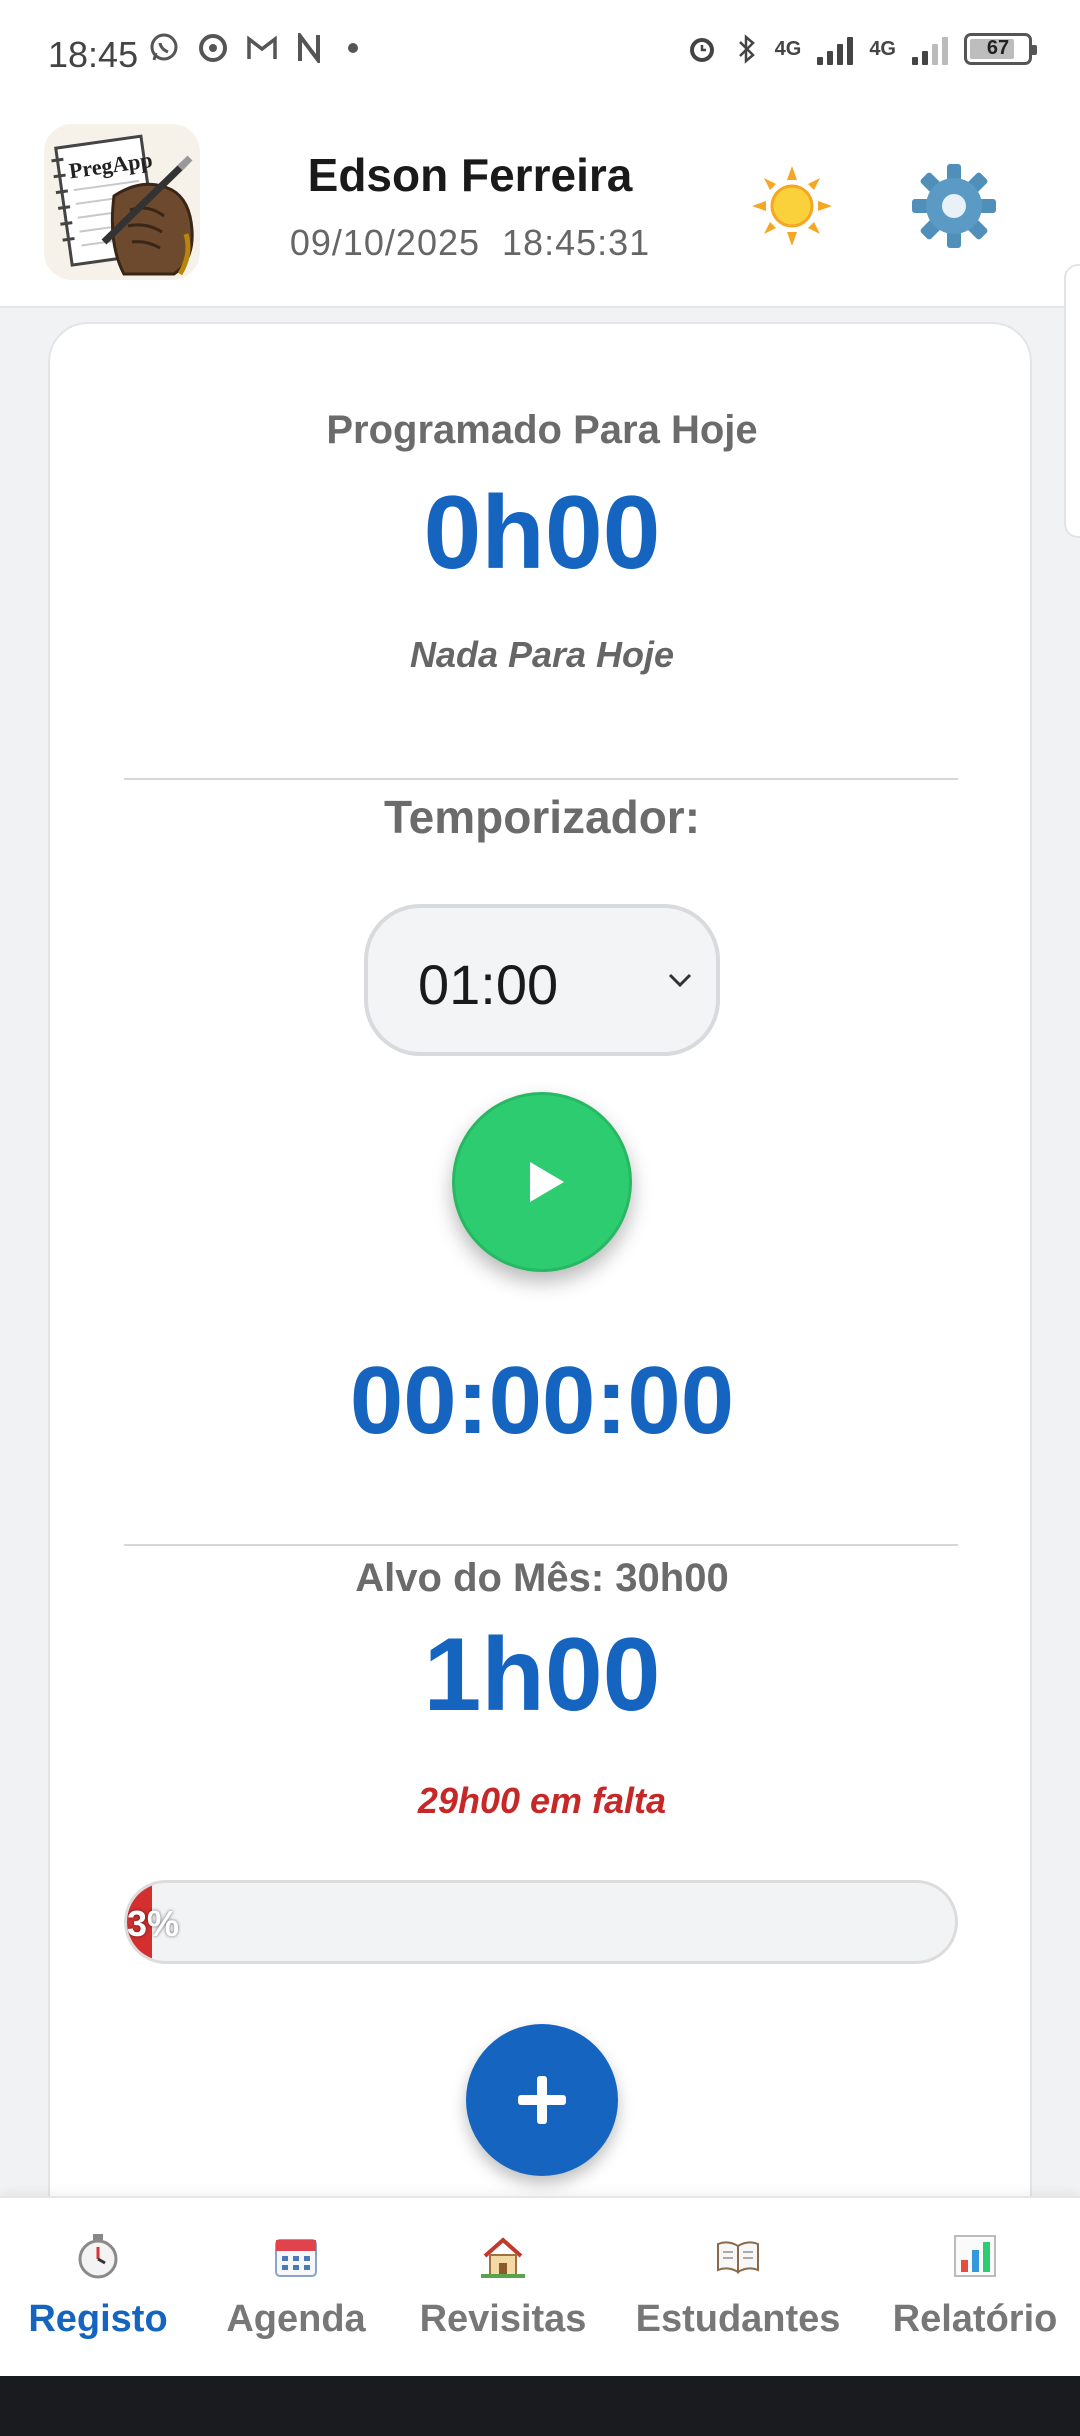  Describe the element at coordinates (541, 1922) in the screenshot. I see `month-progress-bar: 3%` at that location.